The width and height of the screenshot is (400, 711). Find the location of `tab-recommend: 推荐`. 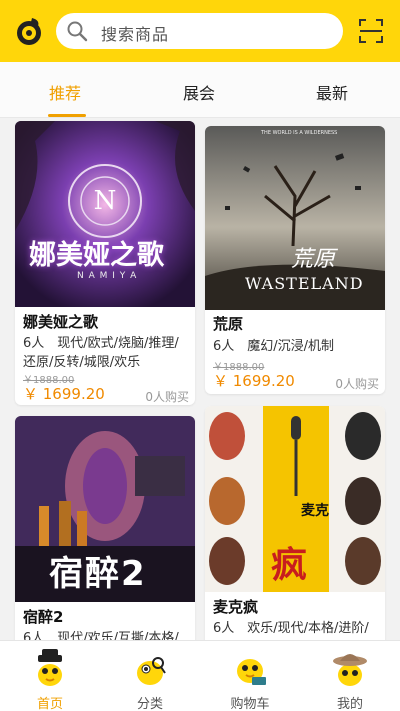

tab-recommend: 推荐 is located at coordinates (65, 92).